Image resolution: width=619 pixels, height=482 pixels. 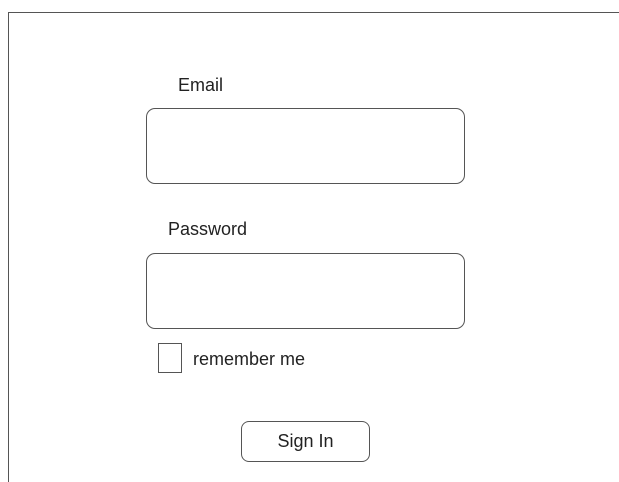 I want to click on sign-in-button: Sign In, so click(x=305, y=441).